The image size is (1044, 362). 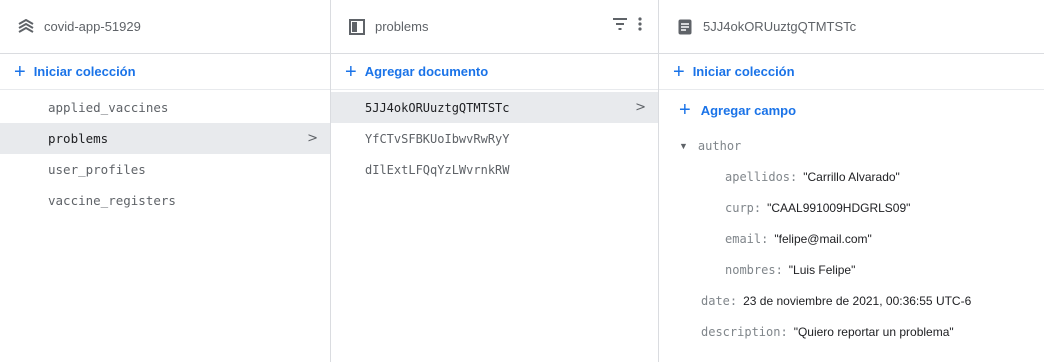 I want to click on field-author: ▼ author, so click(x=851, y=145).